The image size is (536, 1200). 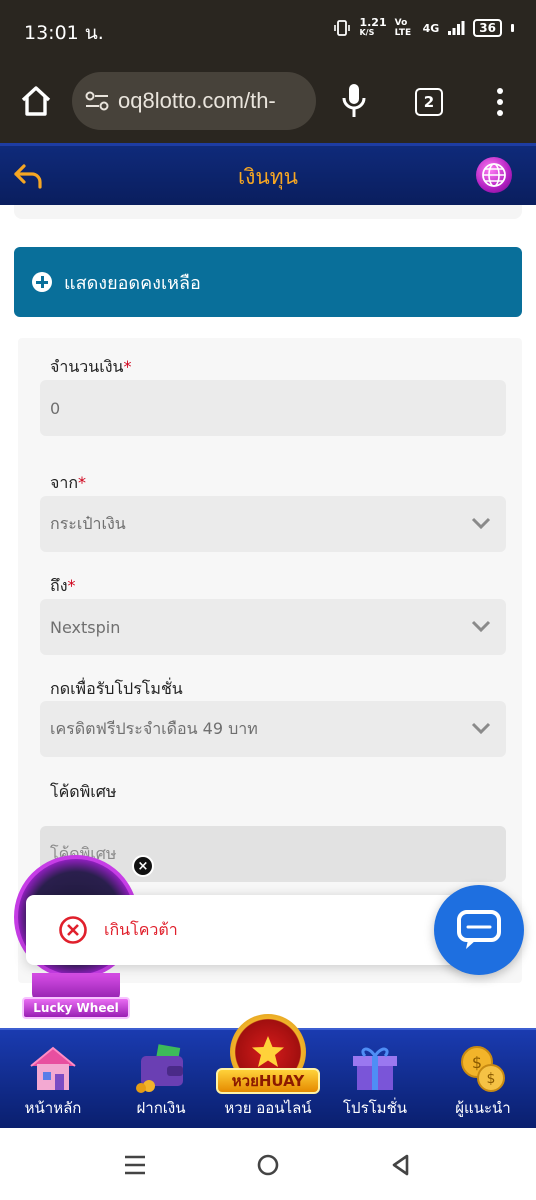 I want to click on amount-value: 0, so click(x=55, y=408).